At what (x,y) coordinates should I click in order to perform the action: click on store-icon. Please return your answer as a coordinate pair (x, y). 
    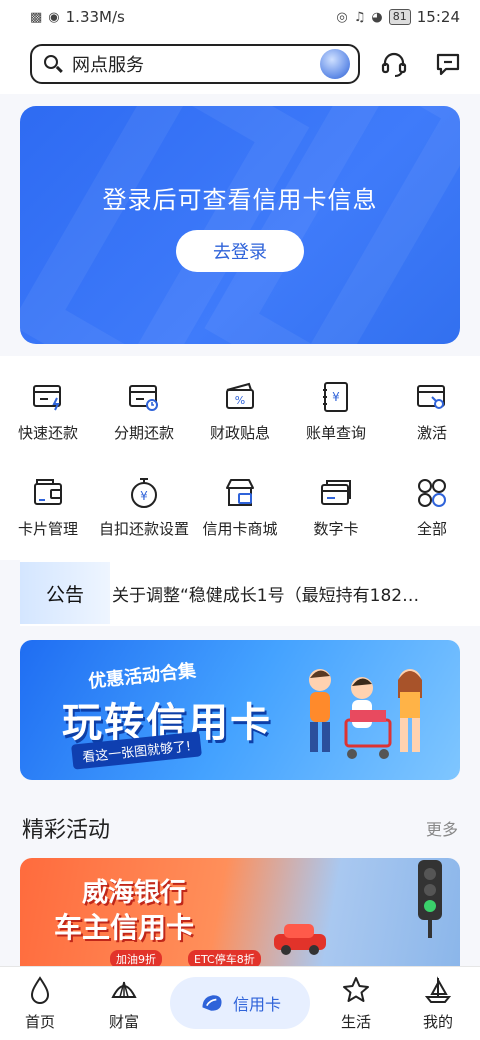
    Looking at the image, I should click on (240, 492).